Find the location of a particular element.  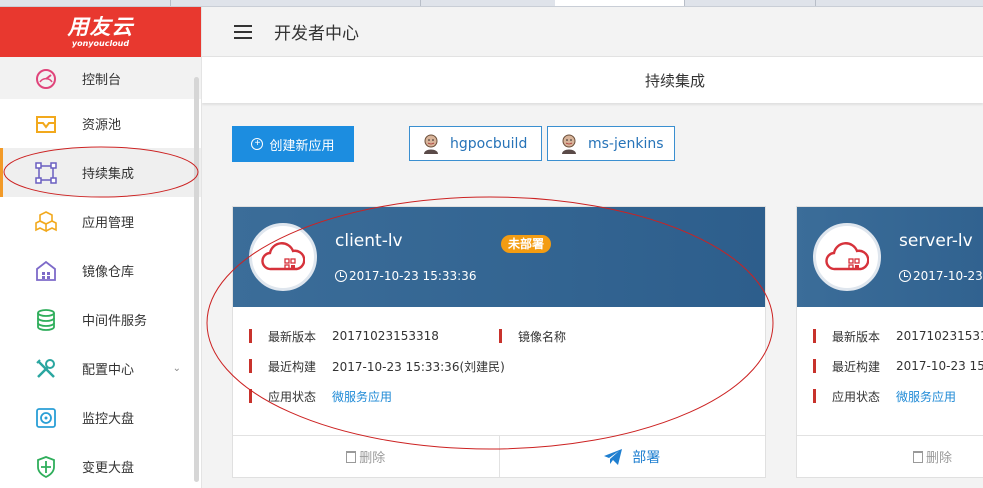

card-footer: 删除 is located at coordinates (890, 456).